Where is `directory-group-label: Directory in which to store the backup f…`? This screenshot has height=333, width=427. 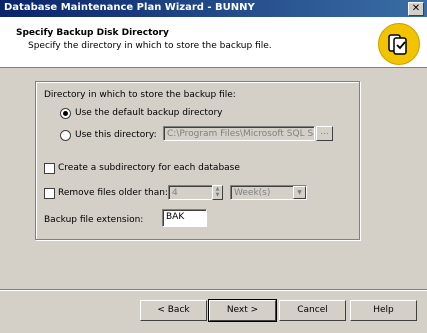
directory-group-label: Directory in which to store the backup f… is located at coordinates (140, 95).